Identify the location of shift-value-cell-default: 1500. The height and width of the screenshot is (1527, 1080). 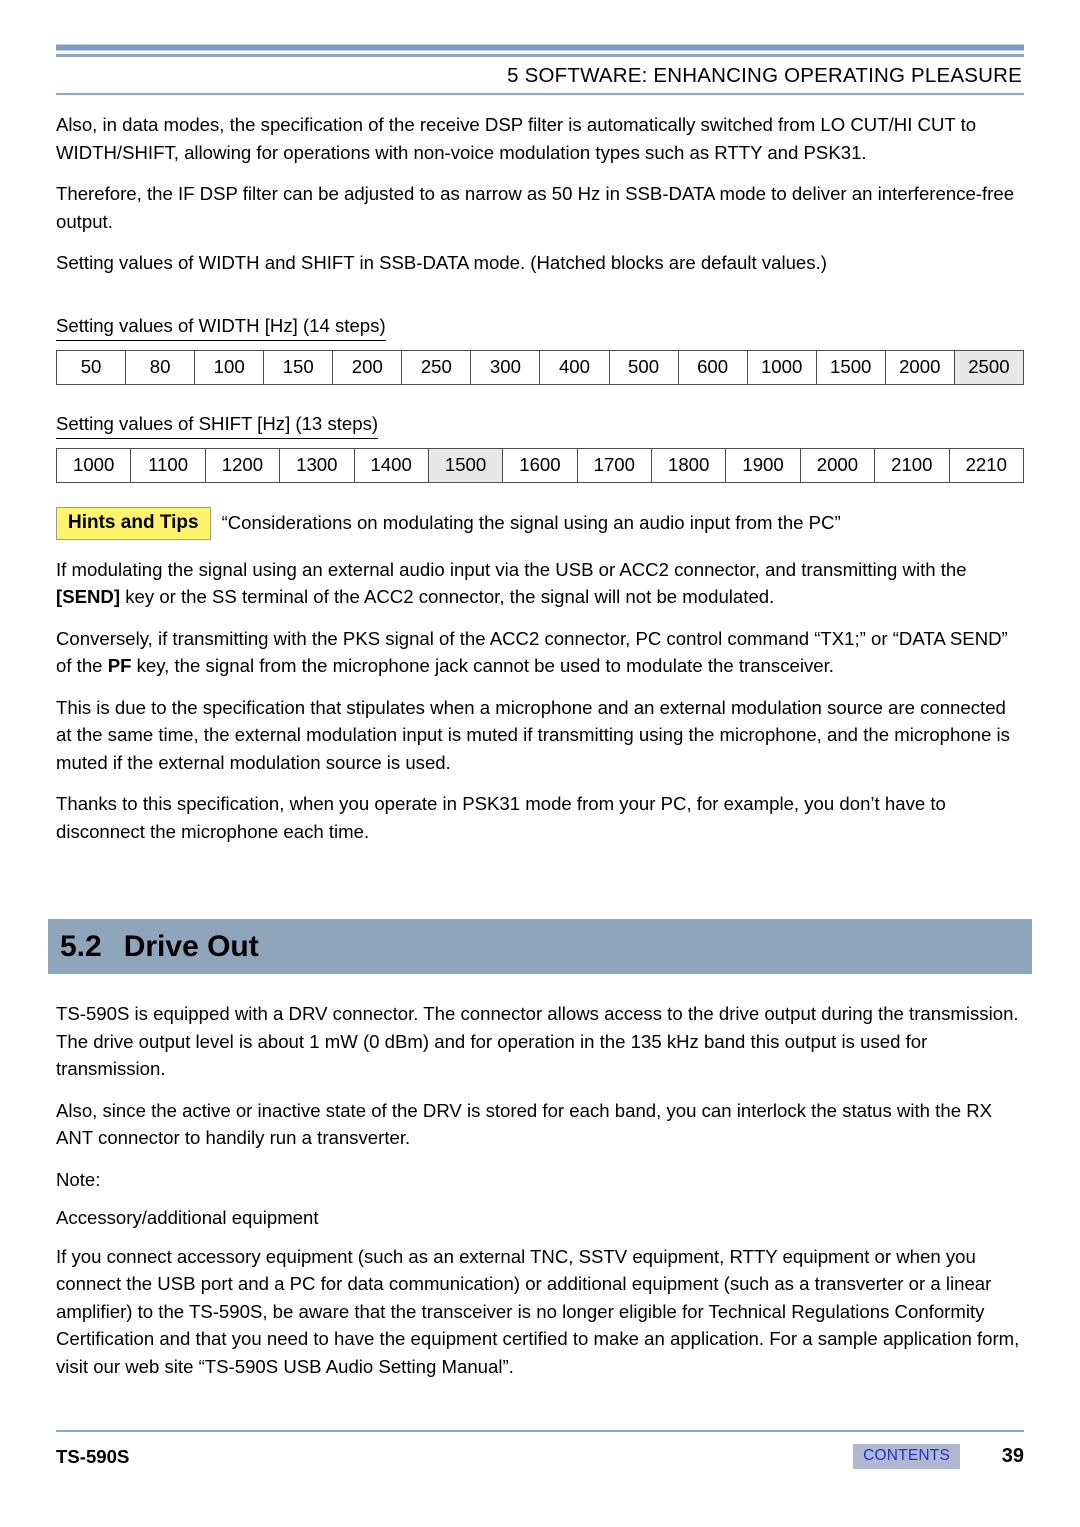
(465, 465).